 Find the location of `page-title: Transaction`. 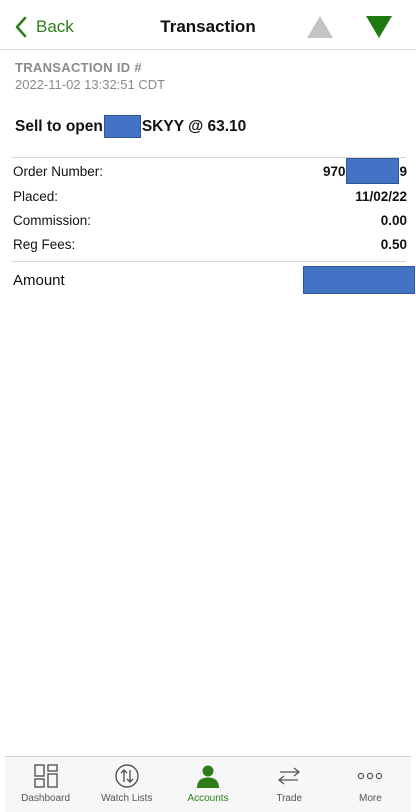

page-title: Transaction is located at coordinates (208, 26).